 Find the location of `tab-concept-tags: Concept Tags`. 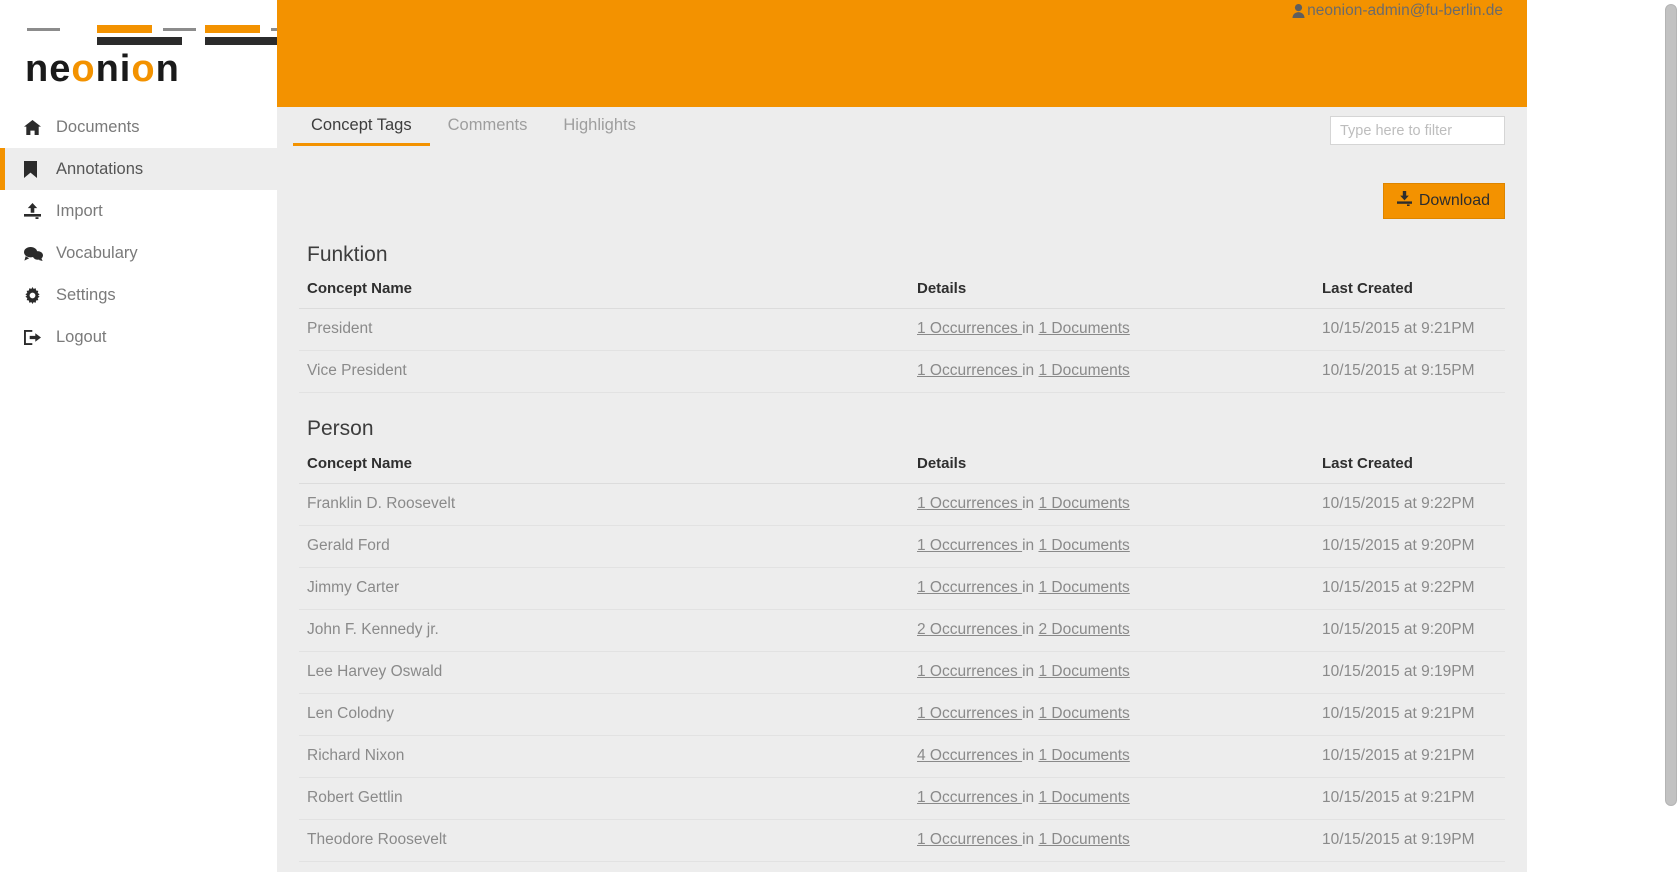

tab-concept-tags: Concept Tags is located at coordinates (361, 126).